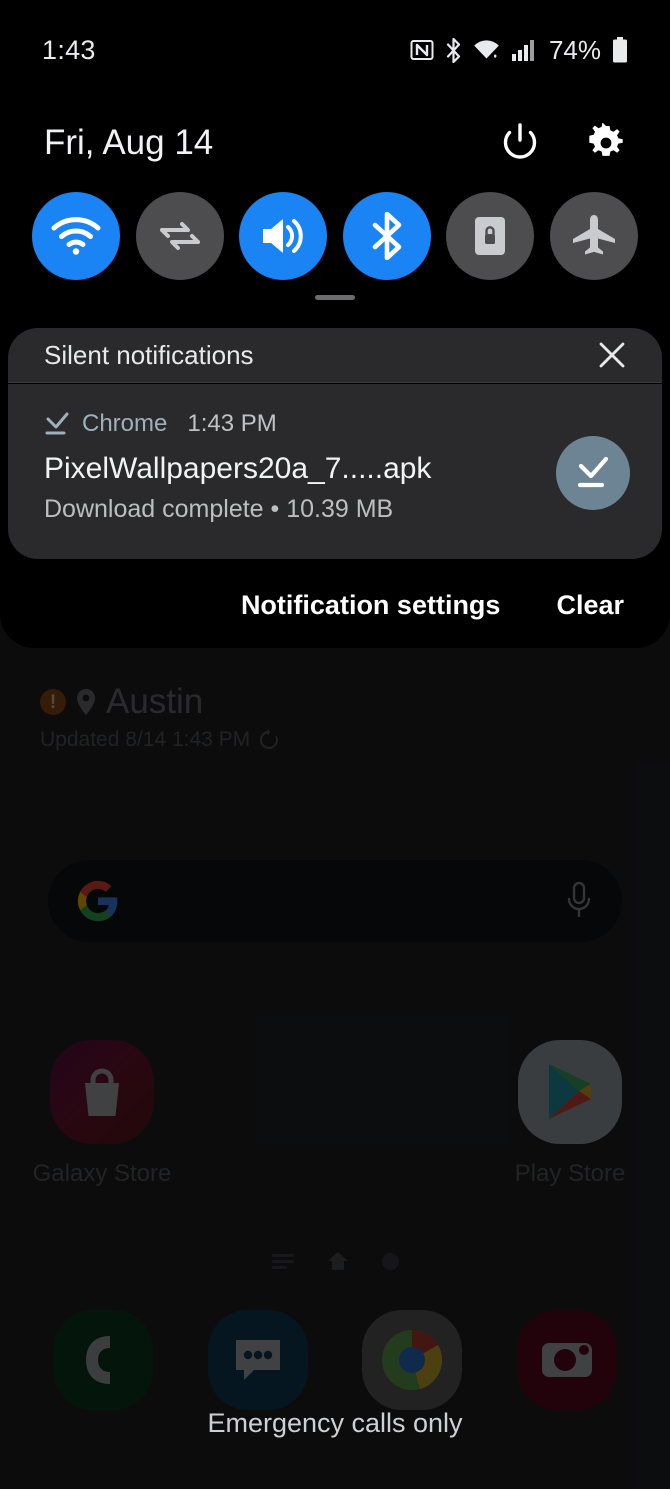  I want to click on microphone-icon, so click(579, 901).